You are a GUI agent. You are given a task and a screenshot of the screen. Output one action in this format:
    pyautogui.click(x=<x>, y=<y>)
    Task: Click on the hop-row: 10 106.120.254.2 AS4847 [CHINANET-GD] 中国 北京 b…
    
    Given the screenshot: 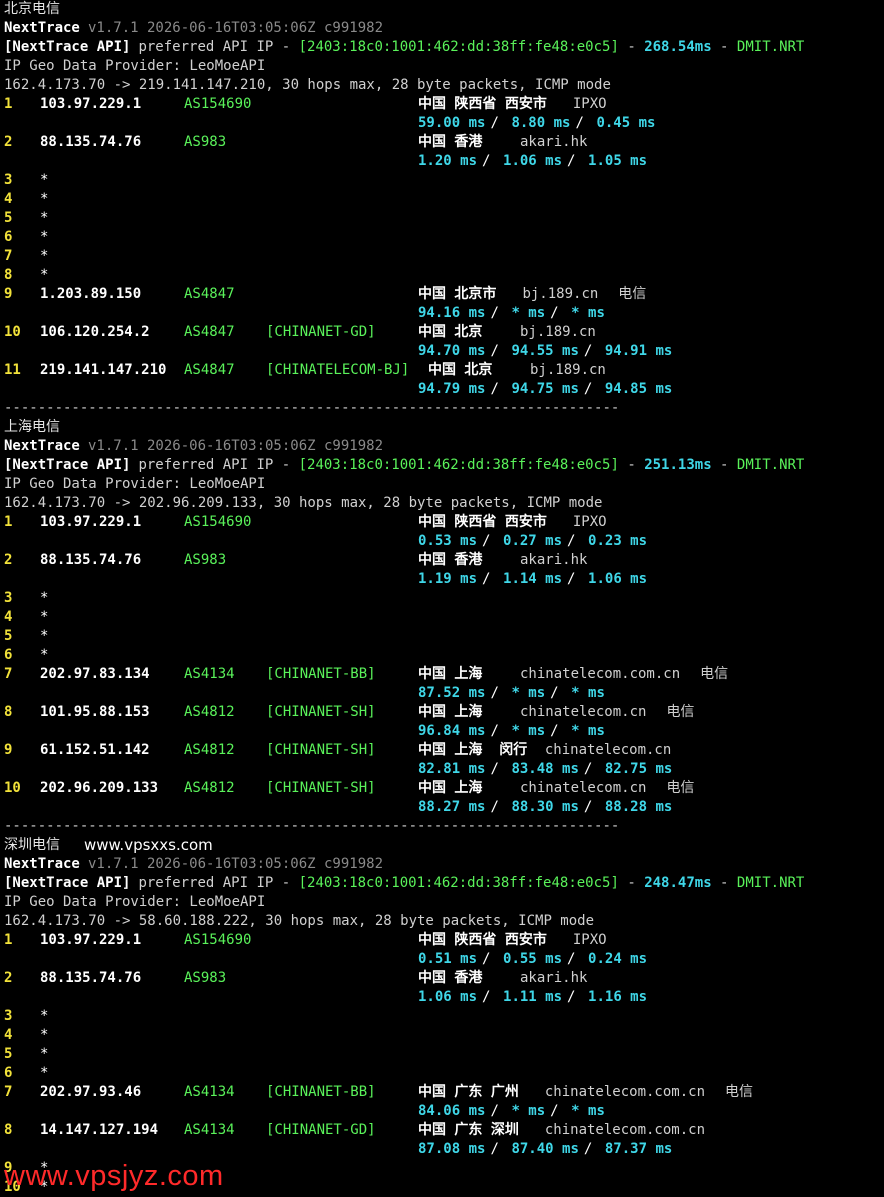 What is the action you would take?
    pyautogui.click(x=444, y=332)
    